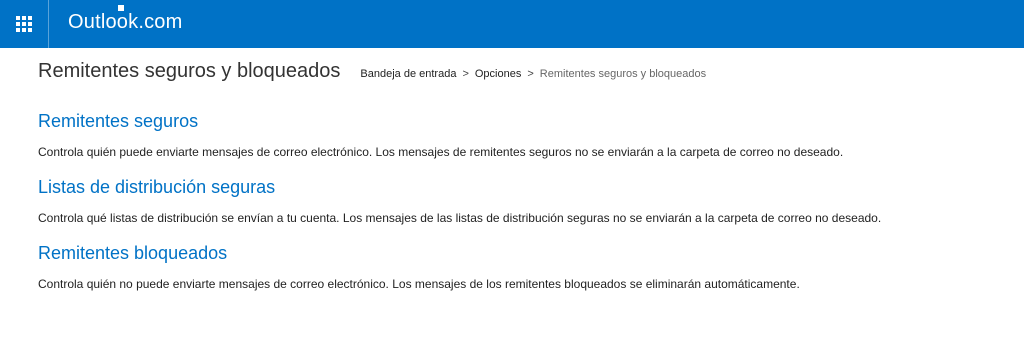 This screenshot has width=1024, height=344. Describe the element at coordinates (623, 74) in the screenshot. I see `breadcrumb-current: Remitentes seguros y bloqueados` at that location.